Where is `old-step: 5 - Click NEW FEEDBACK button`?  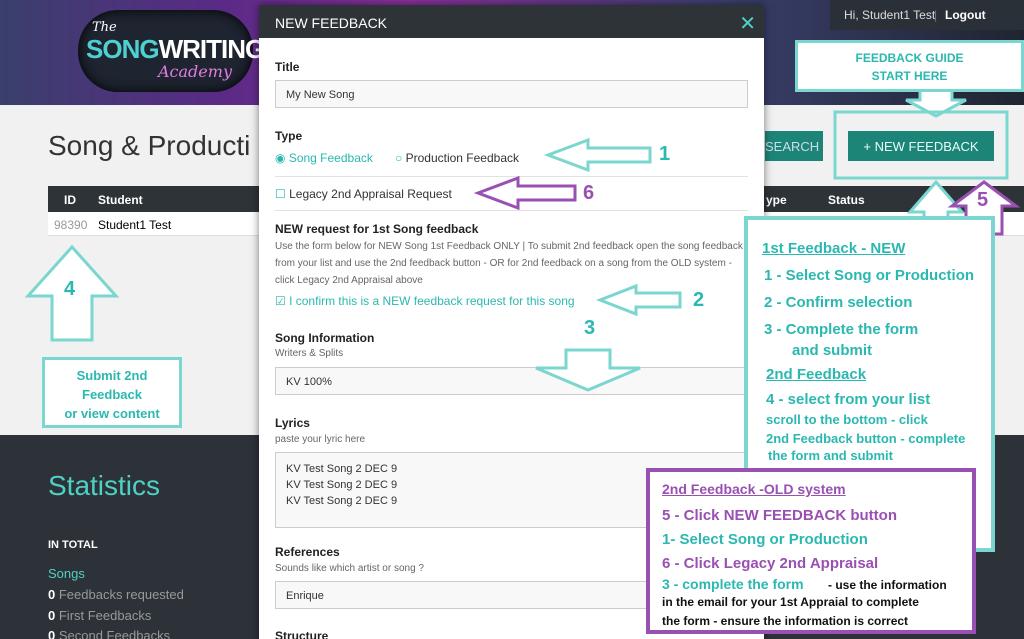 old-step: 5 - Click NEW FEEDBACK button is located at coordinates (779, 515).